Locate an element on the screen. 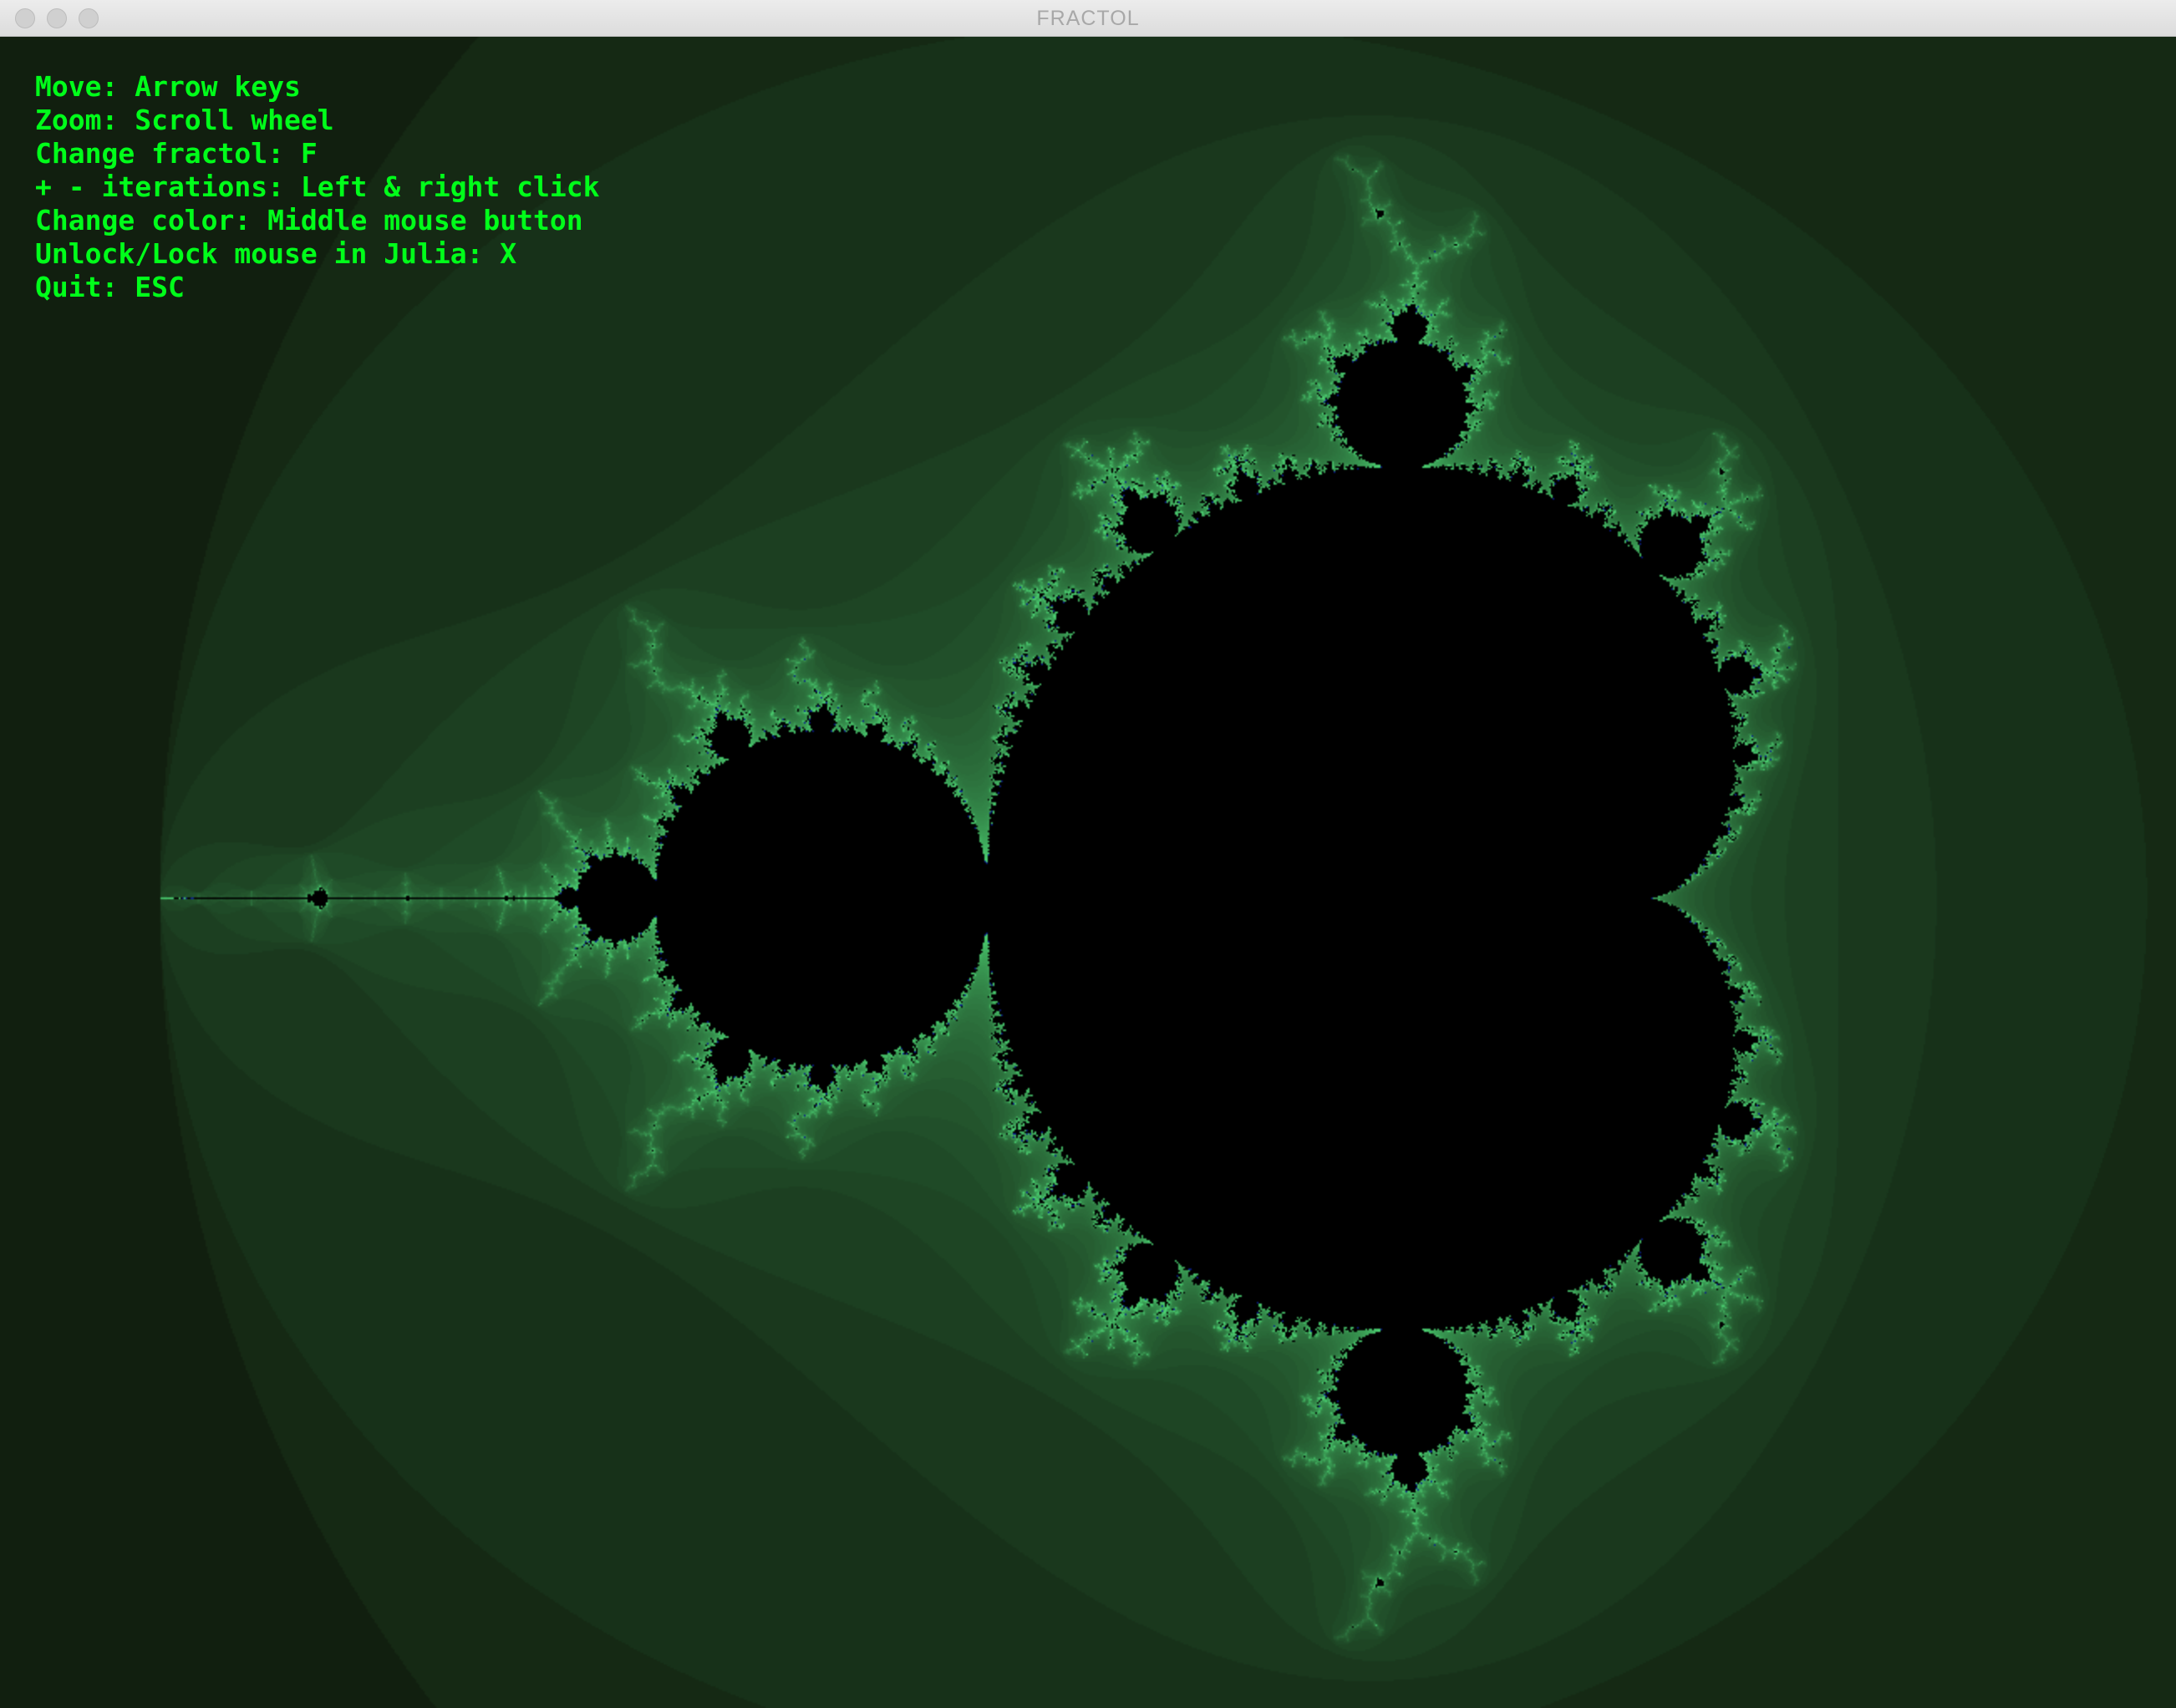  help-line-change-fractol: Change fractol: F is located at coordinates (176, 153).